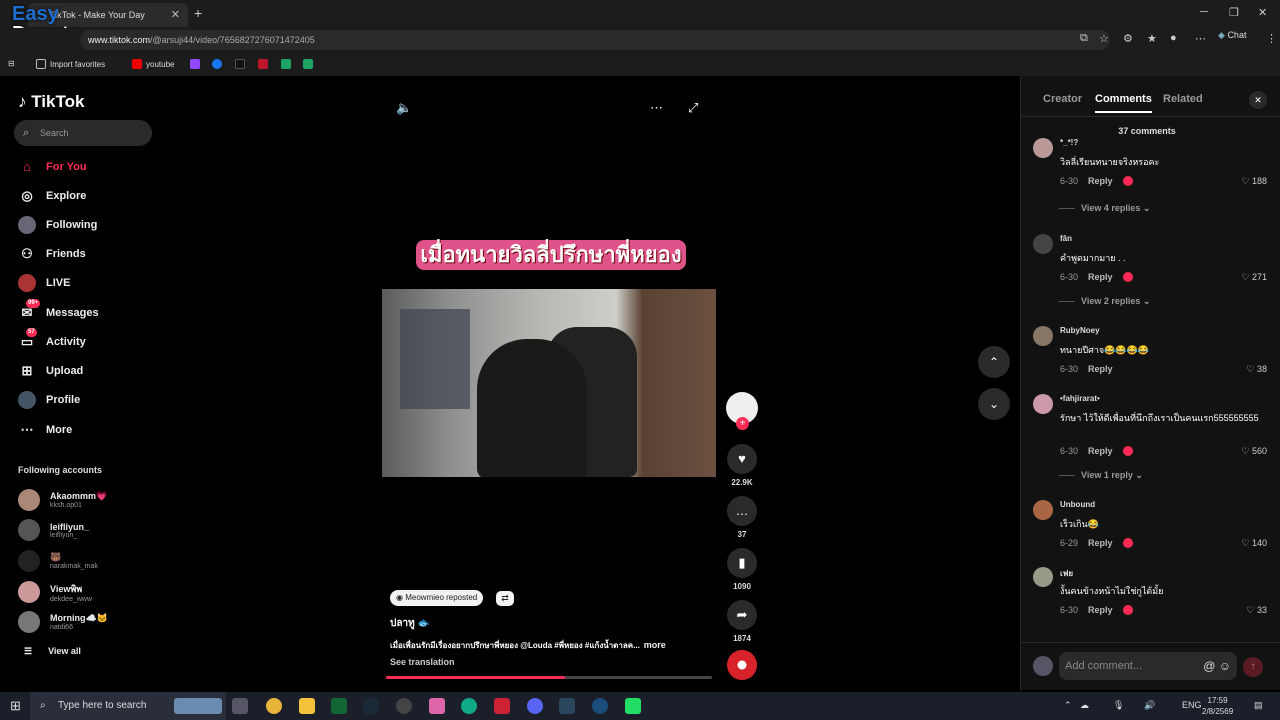  Describe the element at coordinates (994, 404) in the screenshot. I see `next-video-button: ⌄` at that location.